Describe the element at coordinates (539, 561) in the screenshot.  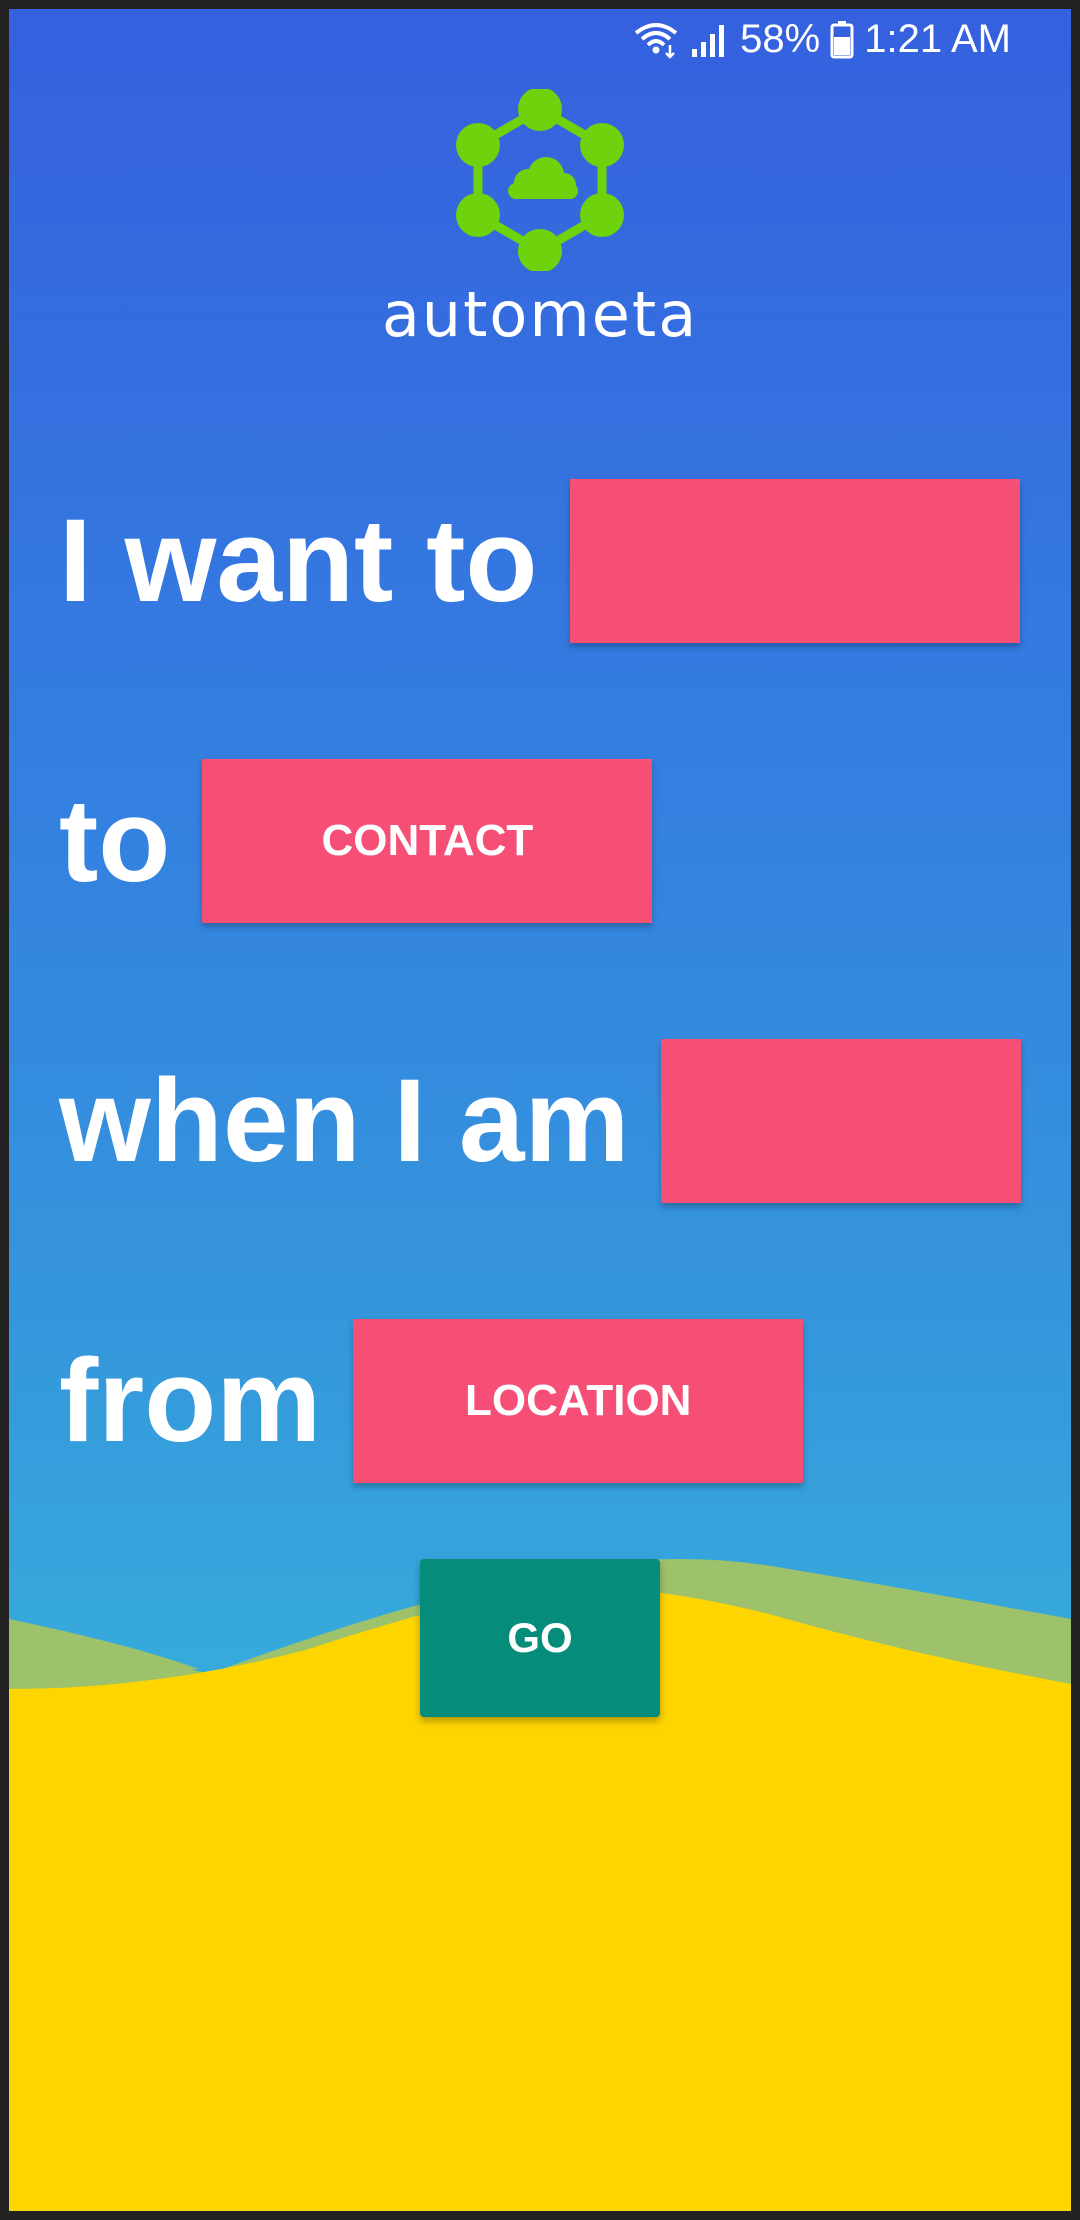
I see `sentence-row-action: I want to` at that location.